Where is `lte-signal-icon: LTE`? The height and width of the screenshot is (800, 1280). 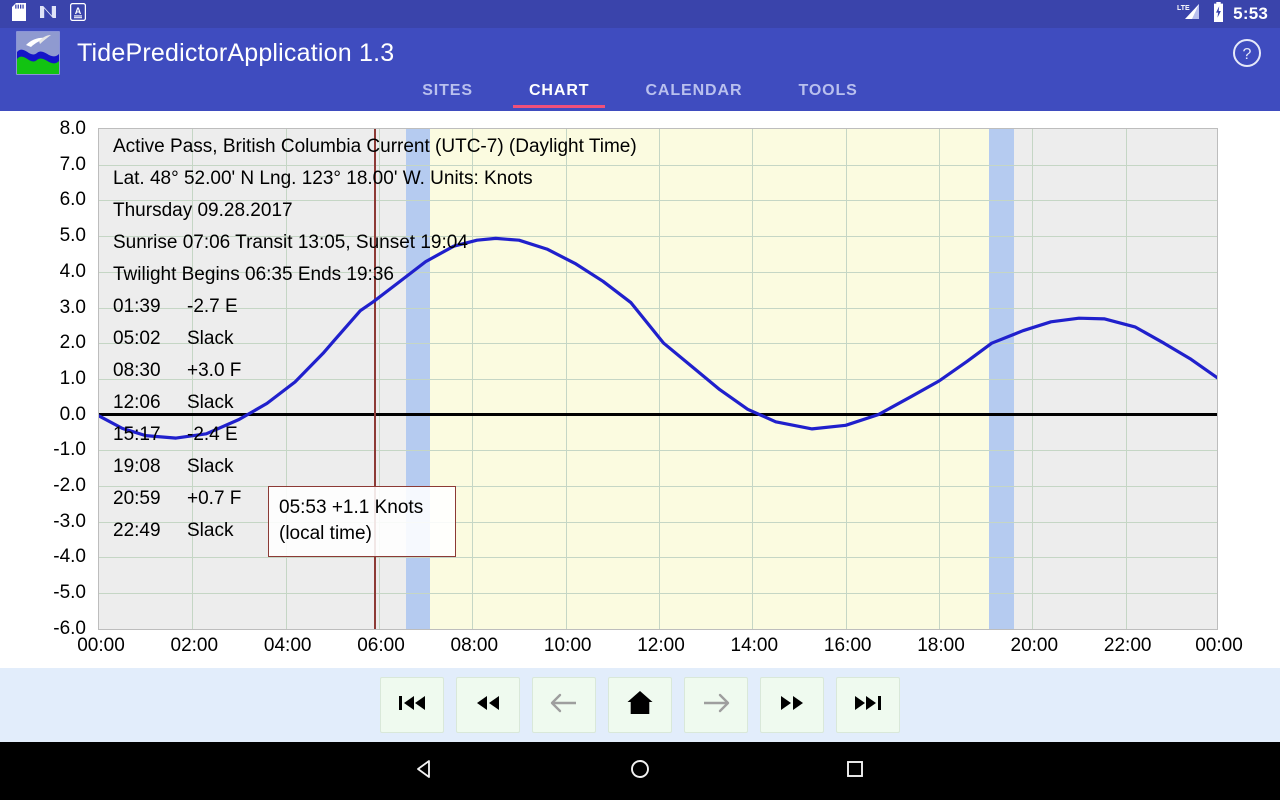
lte-signal-icon: LTE is located at coordinates (1189, 14).